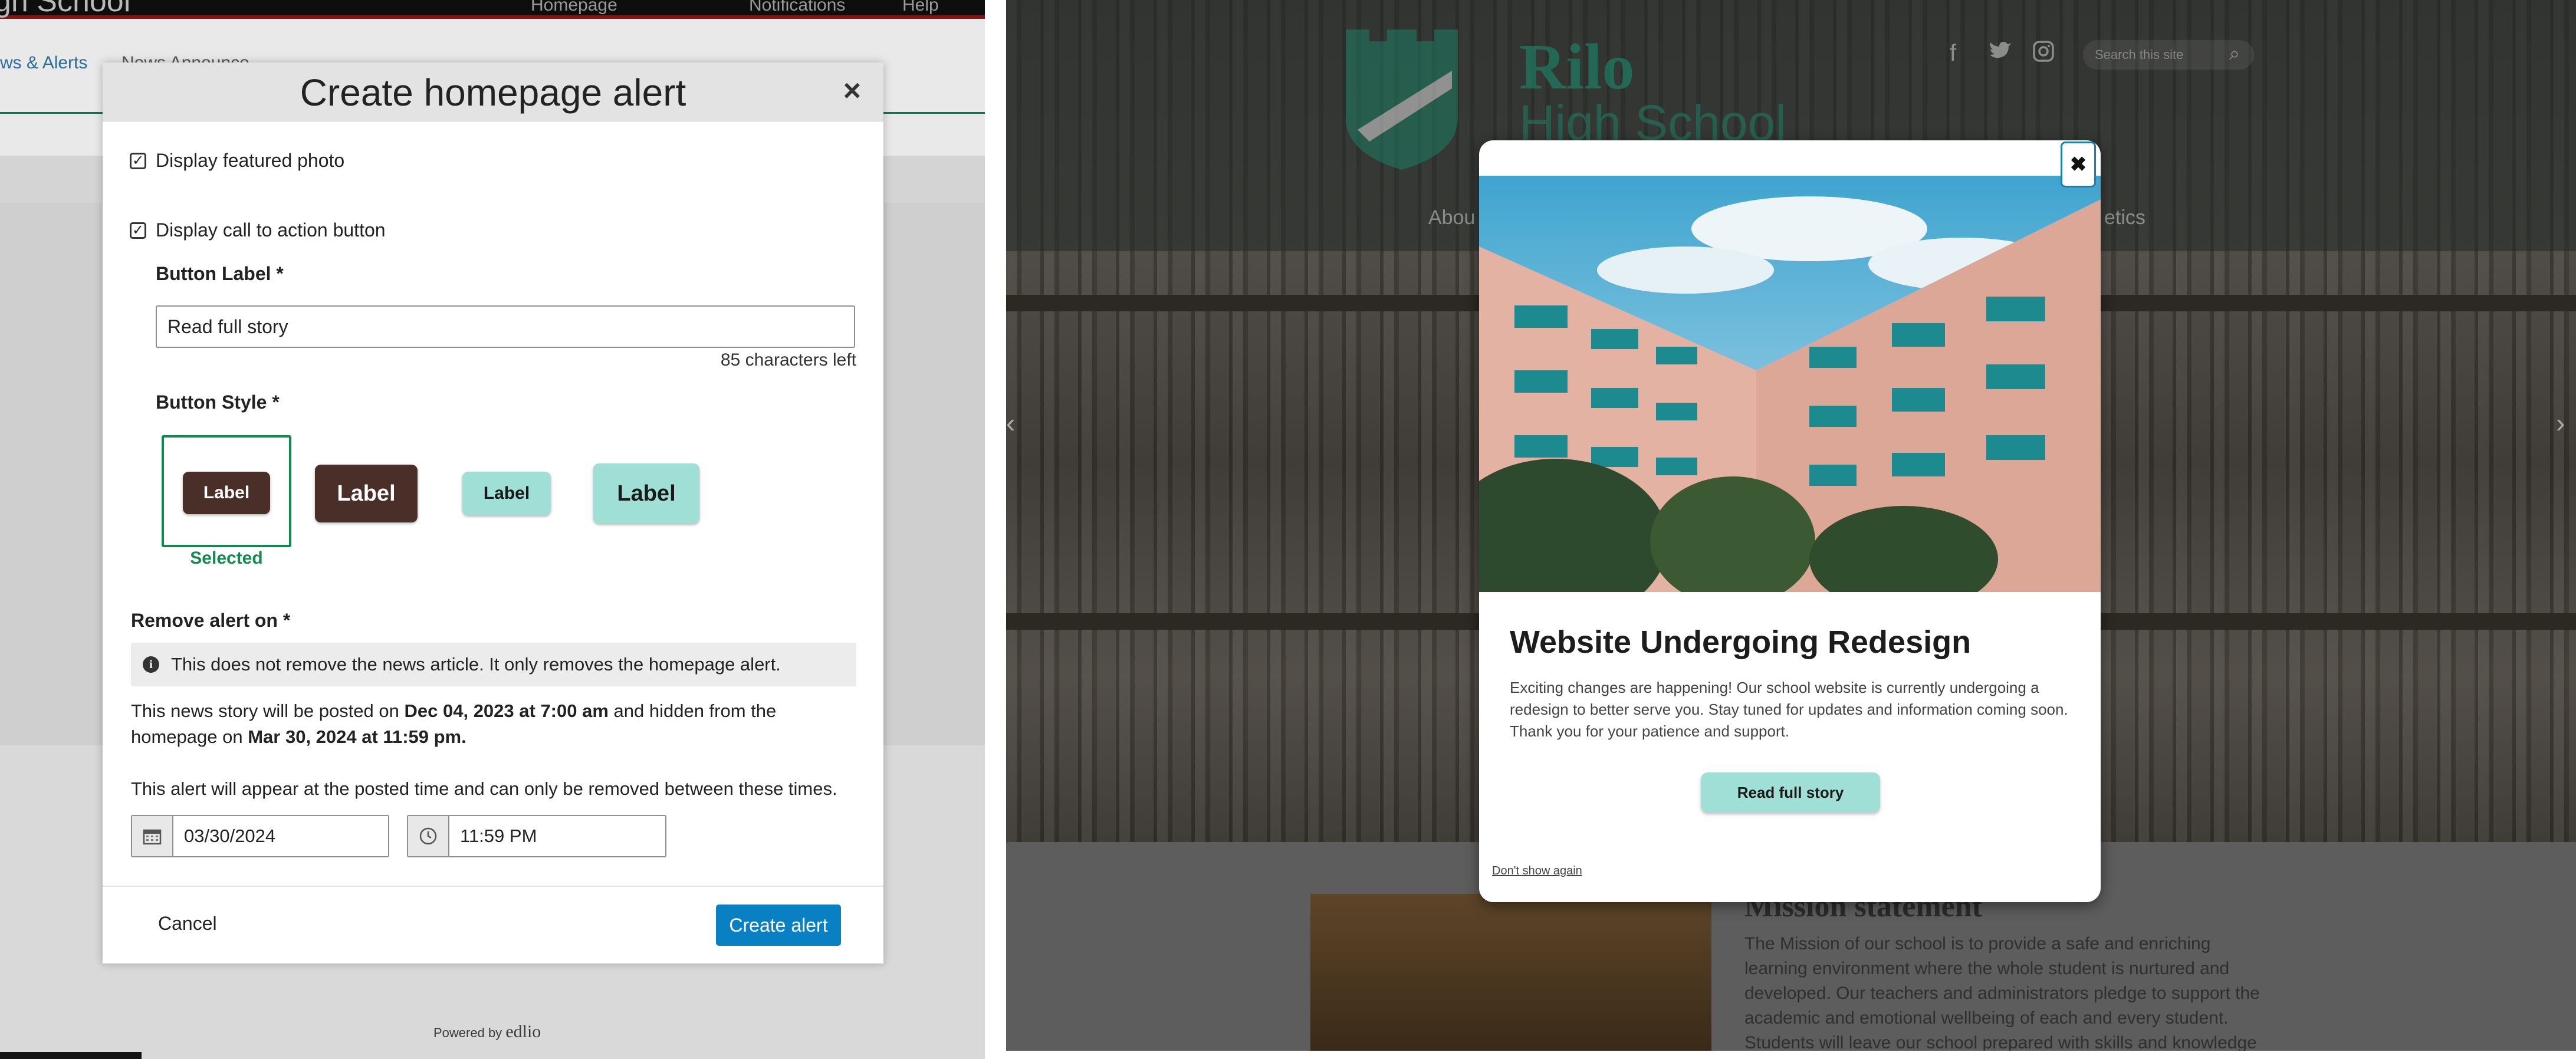 This screenshot has height=1059, width=2576. I want to click on button-label-heading: Button Label *, so click(220, 273).